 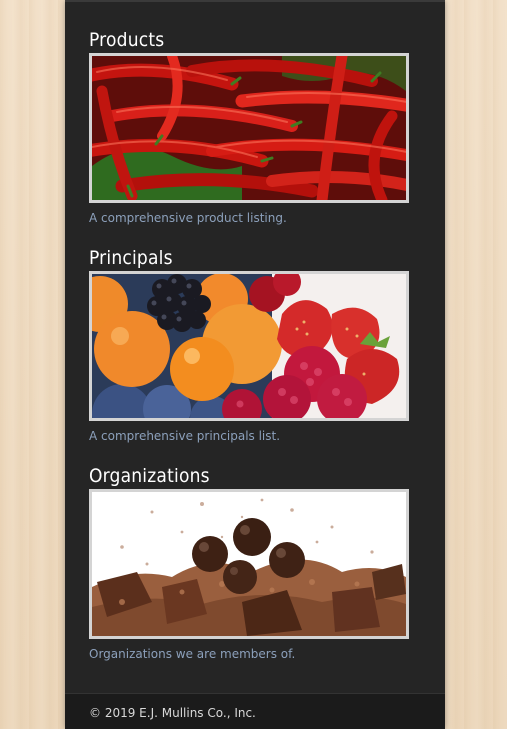 What do you see at coordinates (188, 218) in the screenshot?
I see `products-caption-link: A comprehensive product listing.` at bounding box center [188, 218].